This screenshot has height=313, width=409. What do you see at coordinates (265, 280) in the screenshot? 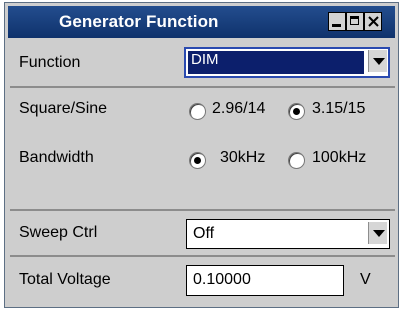
I see `total-voltage-input: 0.10000` at bounding box center [265, 280].